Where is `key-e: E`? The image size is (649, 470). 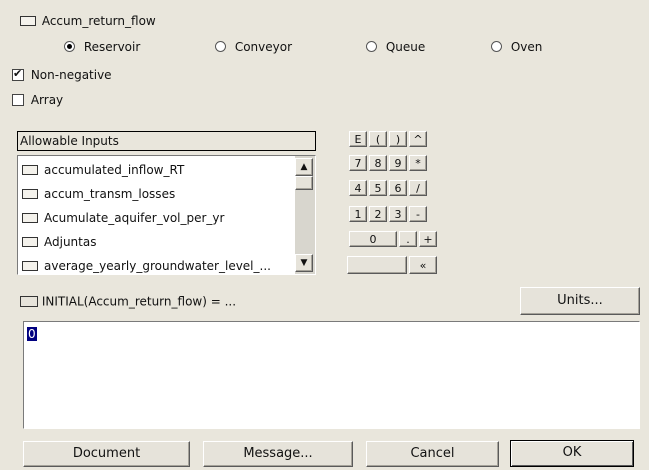 key-e: E is located at coordinates (358, 139).